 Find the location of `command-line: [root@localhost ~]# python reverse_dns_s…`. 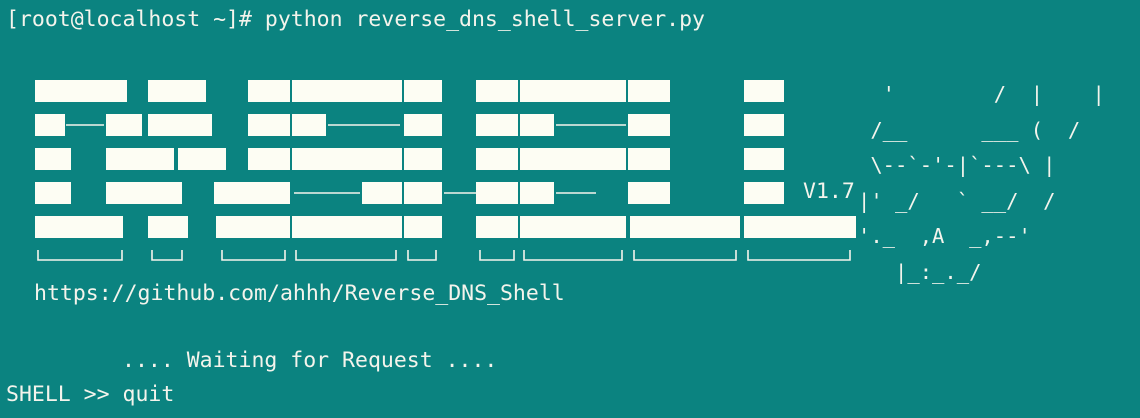

command-line: [root@localhost ~]# python reverse_dns_s… is located at coordinates (355, 19).